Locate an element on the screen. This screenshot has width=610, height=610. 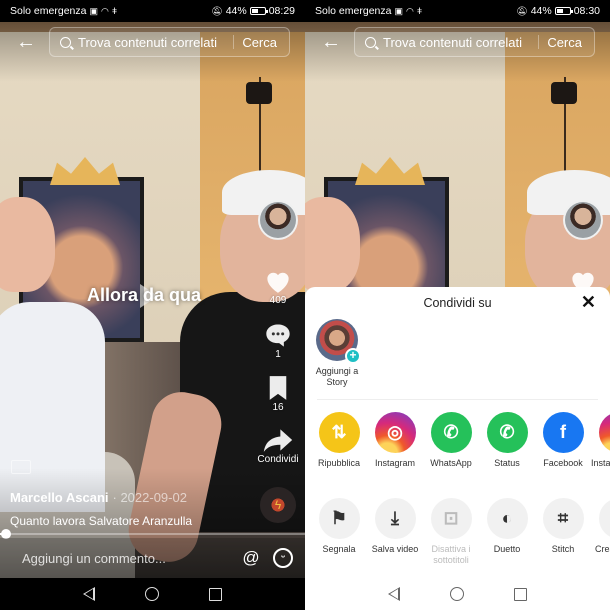
comment-bar: Aggiungi un commento... @ ᵕ is located at coordinates (152, 558).